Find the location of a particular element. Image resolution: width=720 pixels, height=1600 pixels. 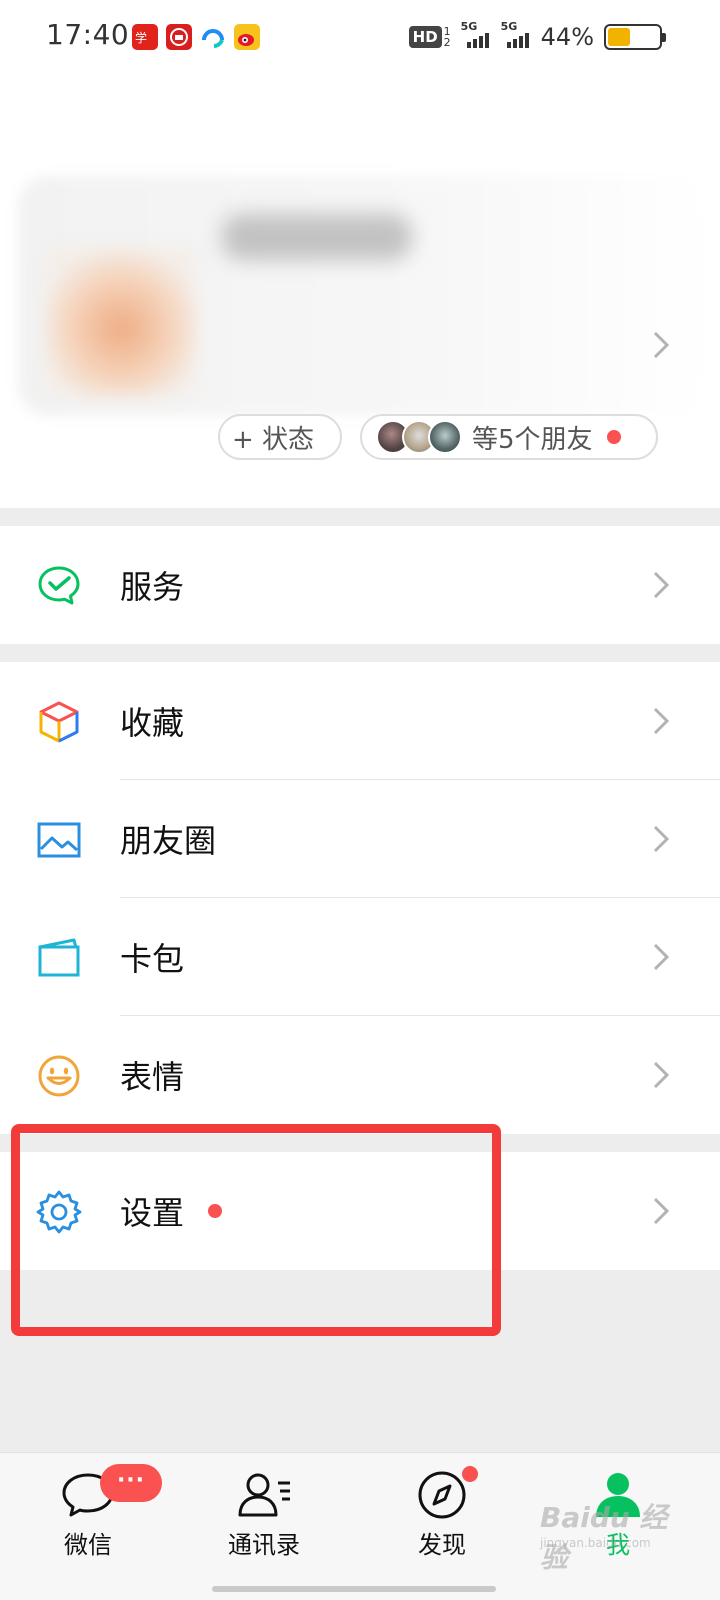

discover-notification-dot is located at coordinates (470, 1474).